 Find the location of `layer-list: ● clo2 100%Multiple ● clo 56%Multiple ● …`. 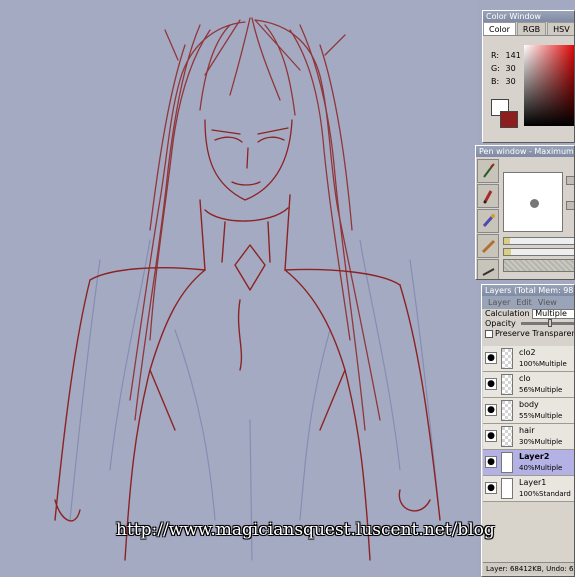

layer-list: ● clo2 100%Multiple ● clo 56%Multiple ● … is located at coordinates (528, 454).